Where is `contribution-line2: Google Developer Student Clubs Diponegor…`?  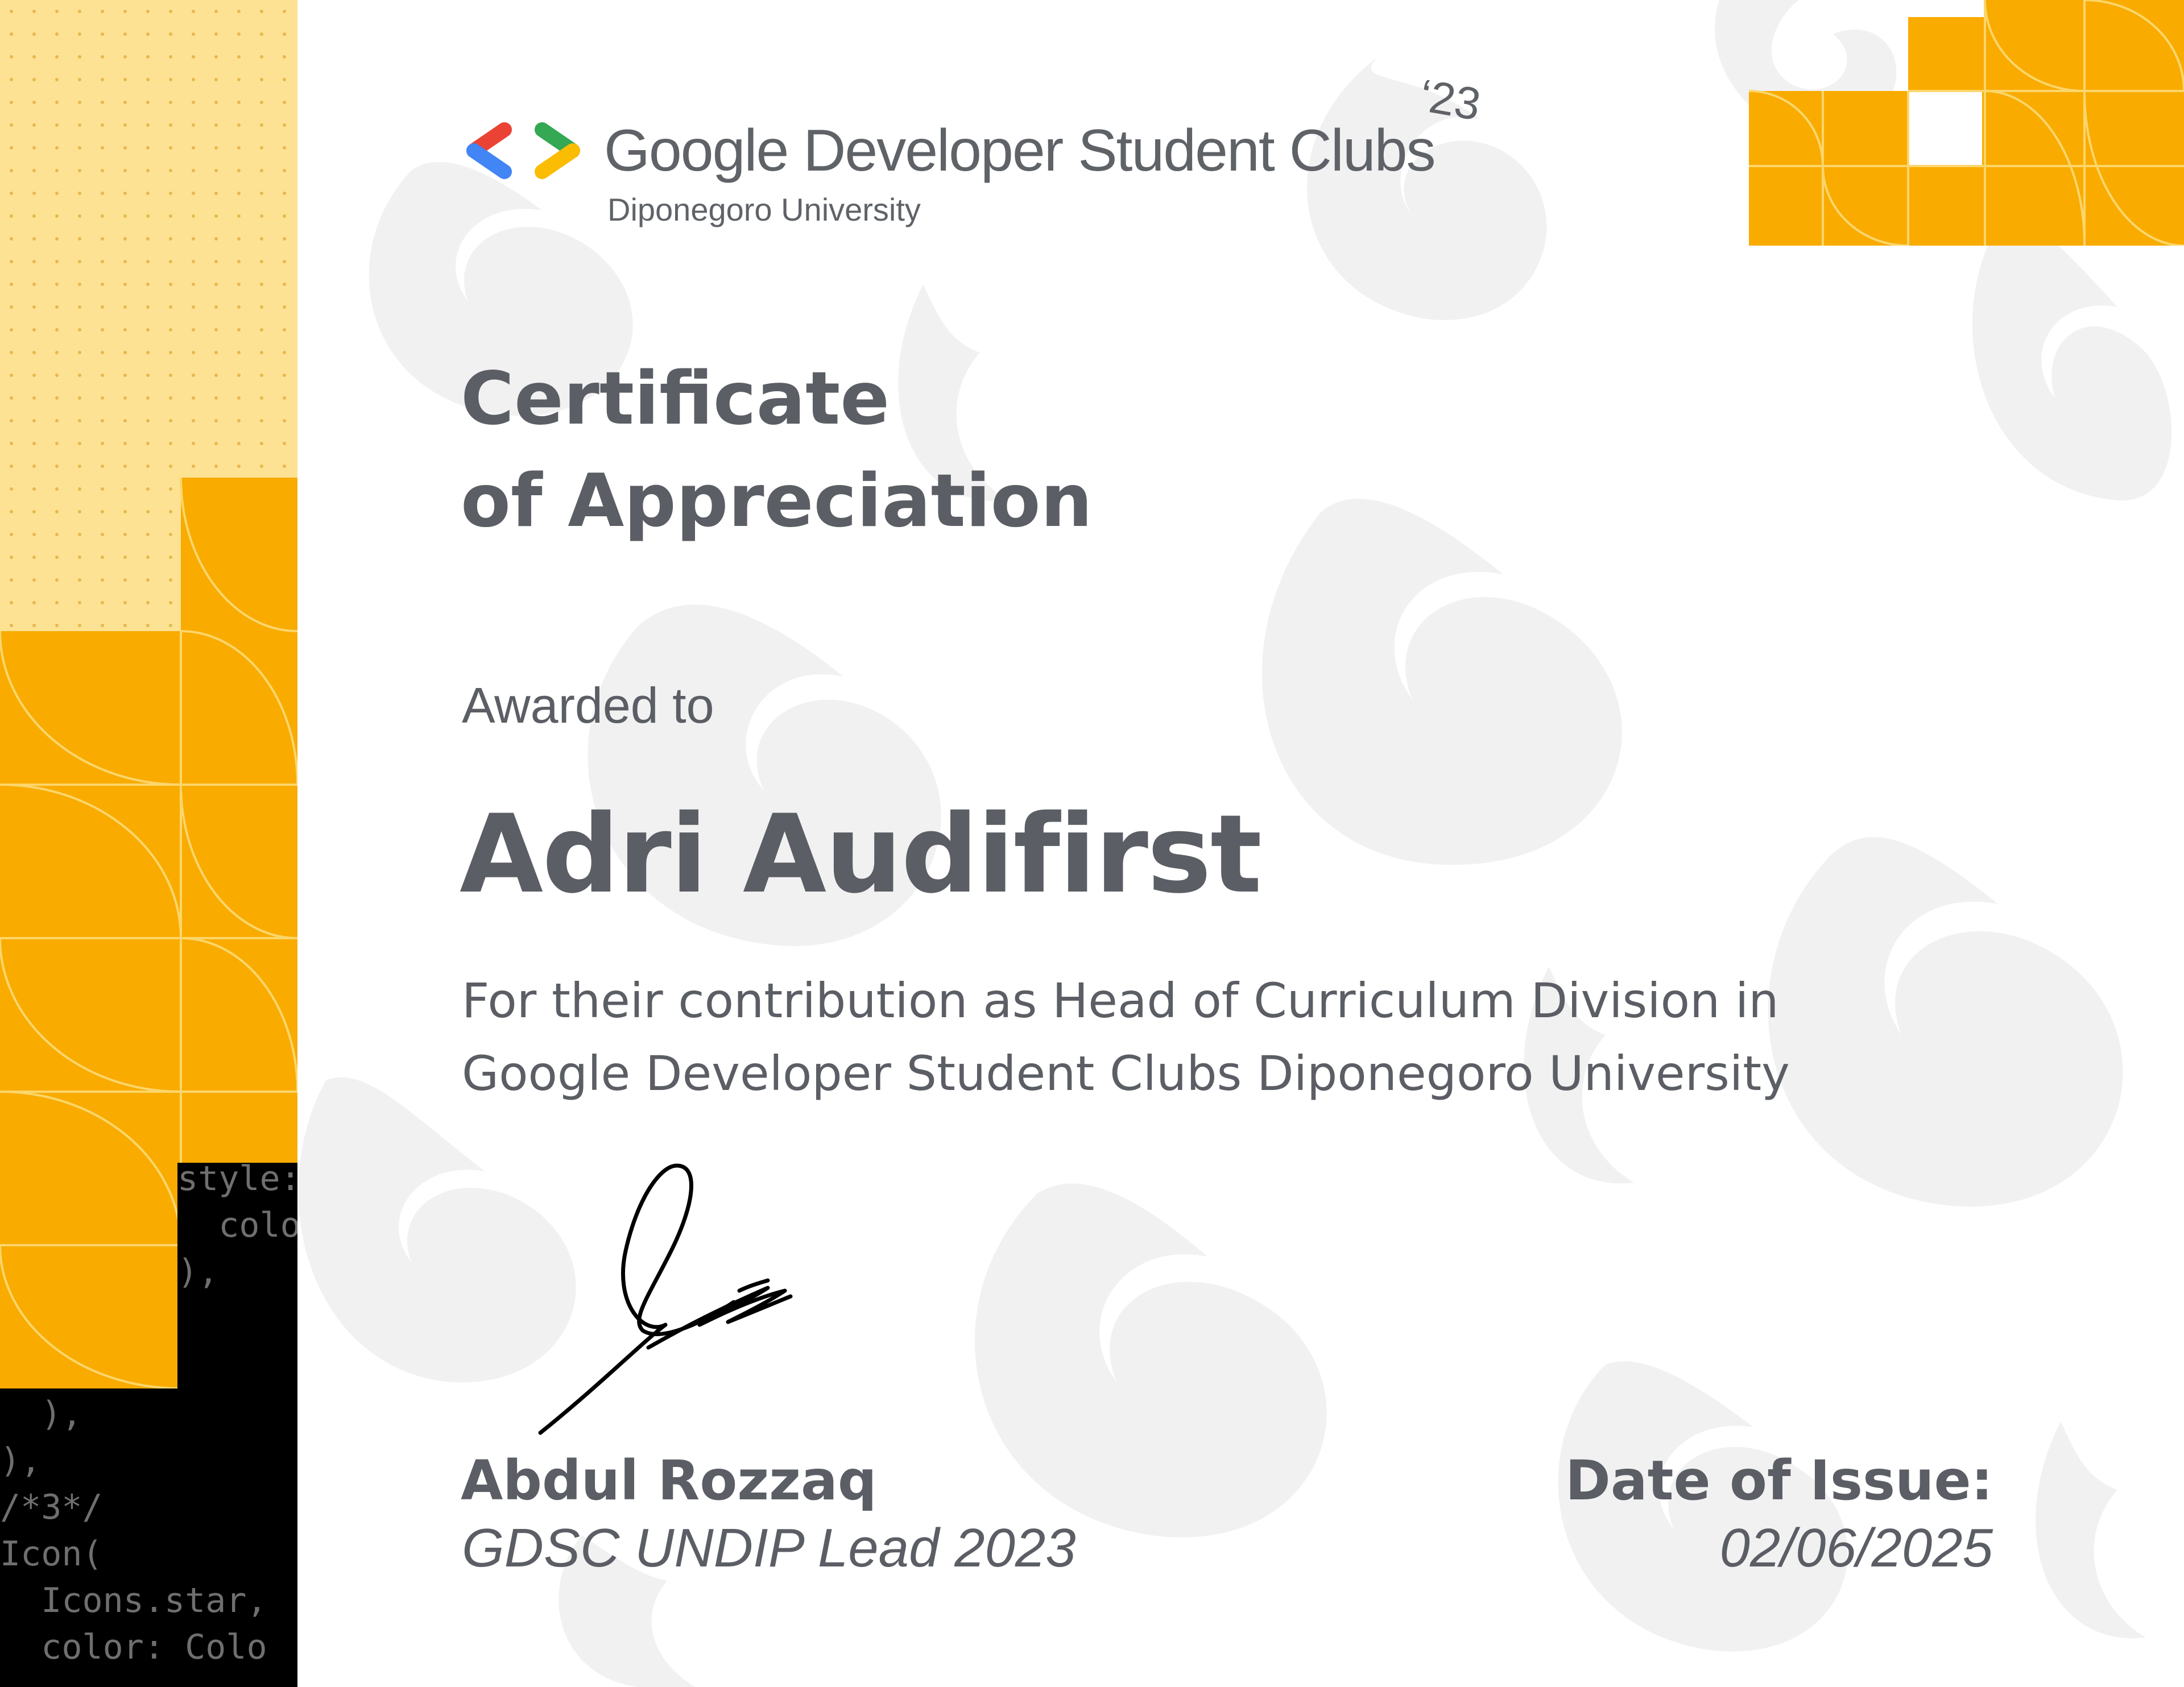 contribution-line2: Google Developer Student Clubs Diponegor… is located at coordinates (1126, 1073).